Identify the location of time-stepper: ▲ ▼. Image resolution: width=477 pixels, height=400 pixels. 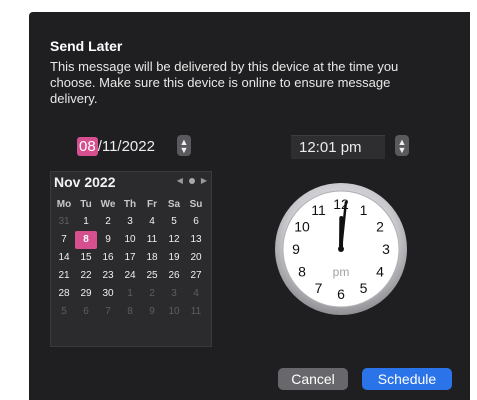
(402, 145).